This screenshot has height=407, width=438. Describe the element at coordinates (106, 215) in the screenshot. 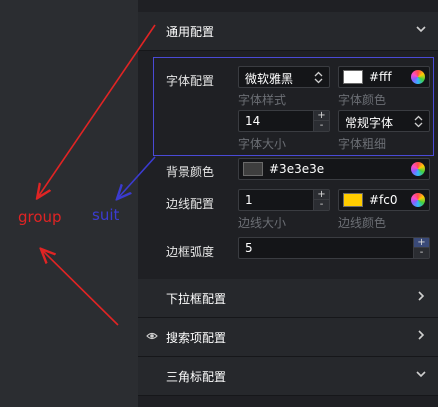

I see `suit-annotation: suit` at that location.